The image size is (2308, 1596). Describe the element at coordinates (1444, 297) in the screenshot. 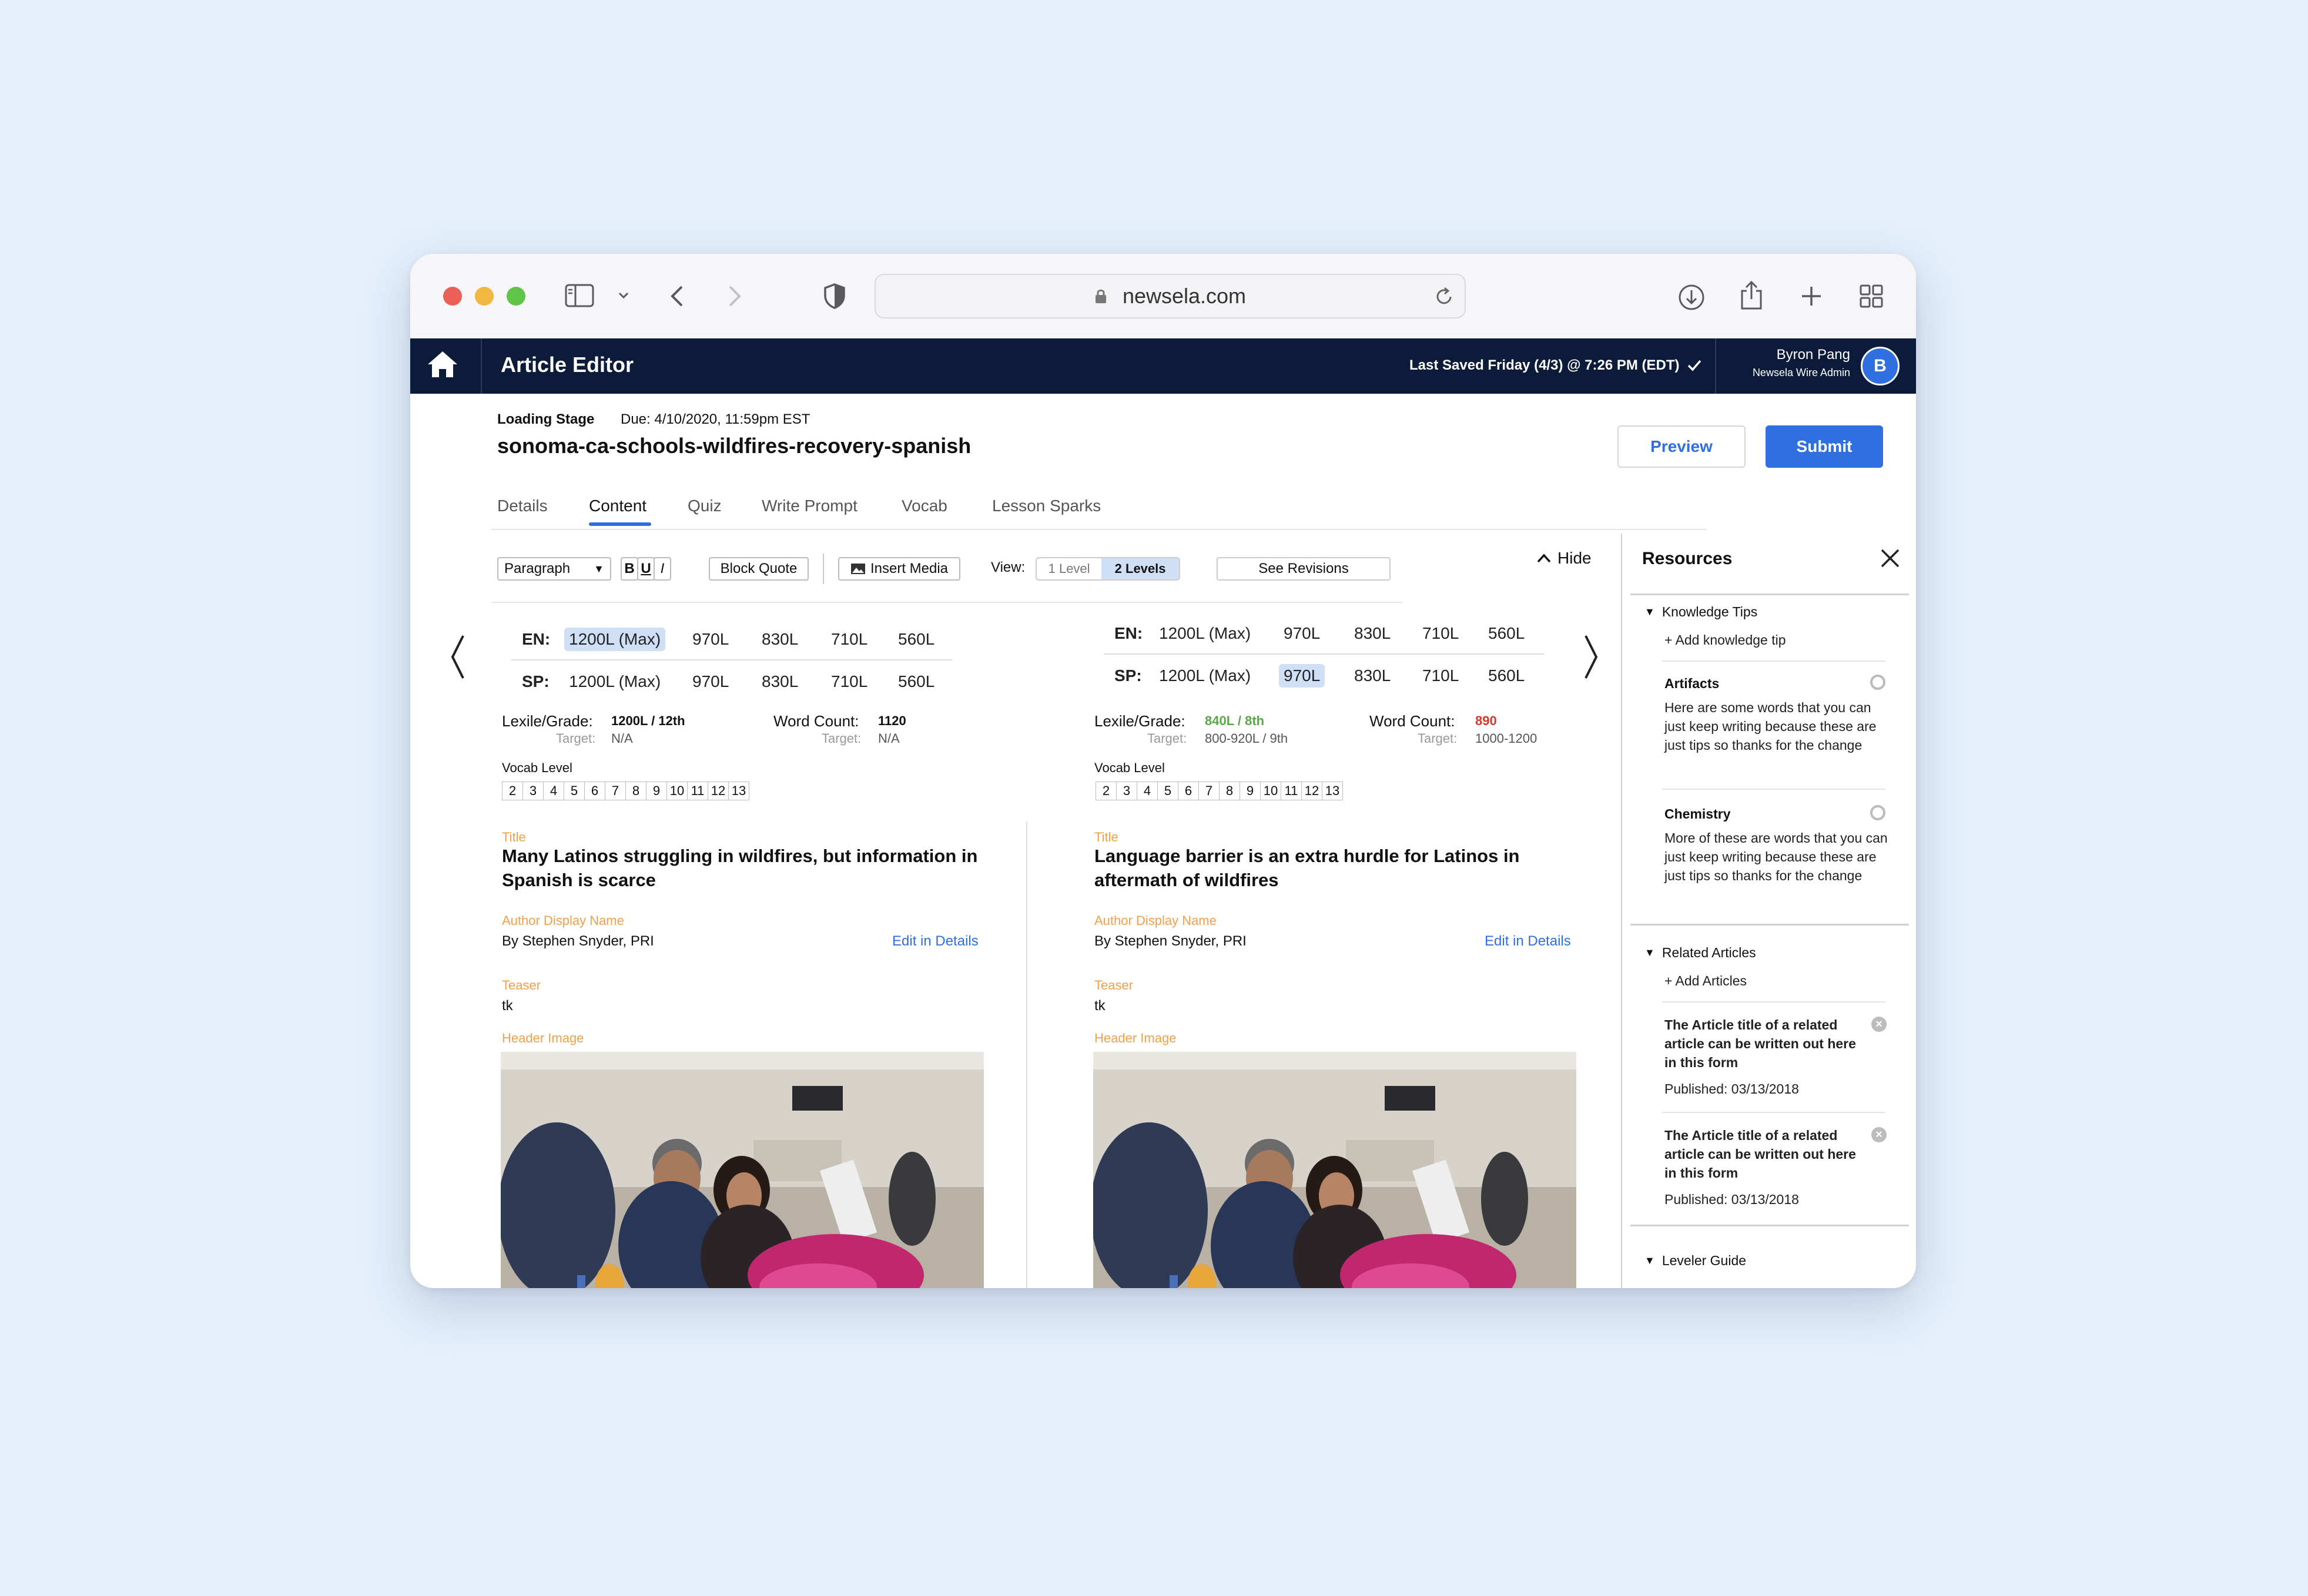

I see `reload-icon` at that location.